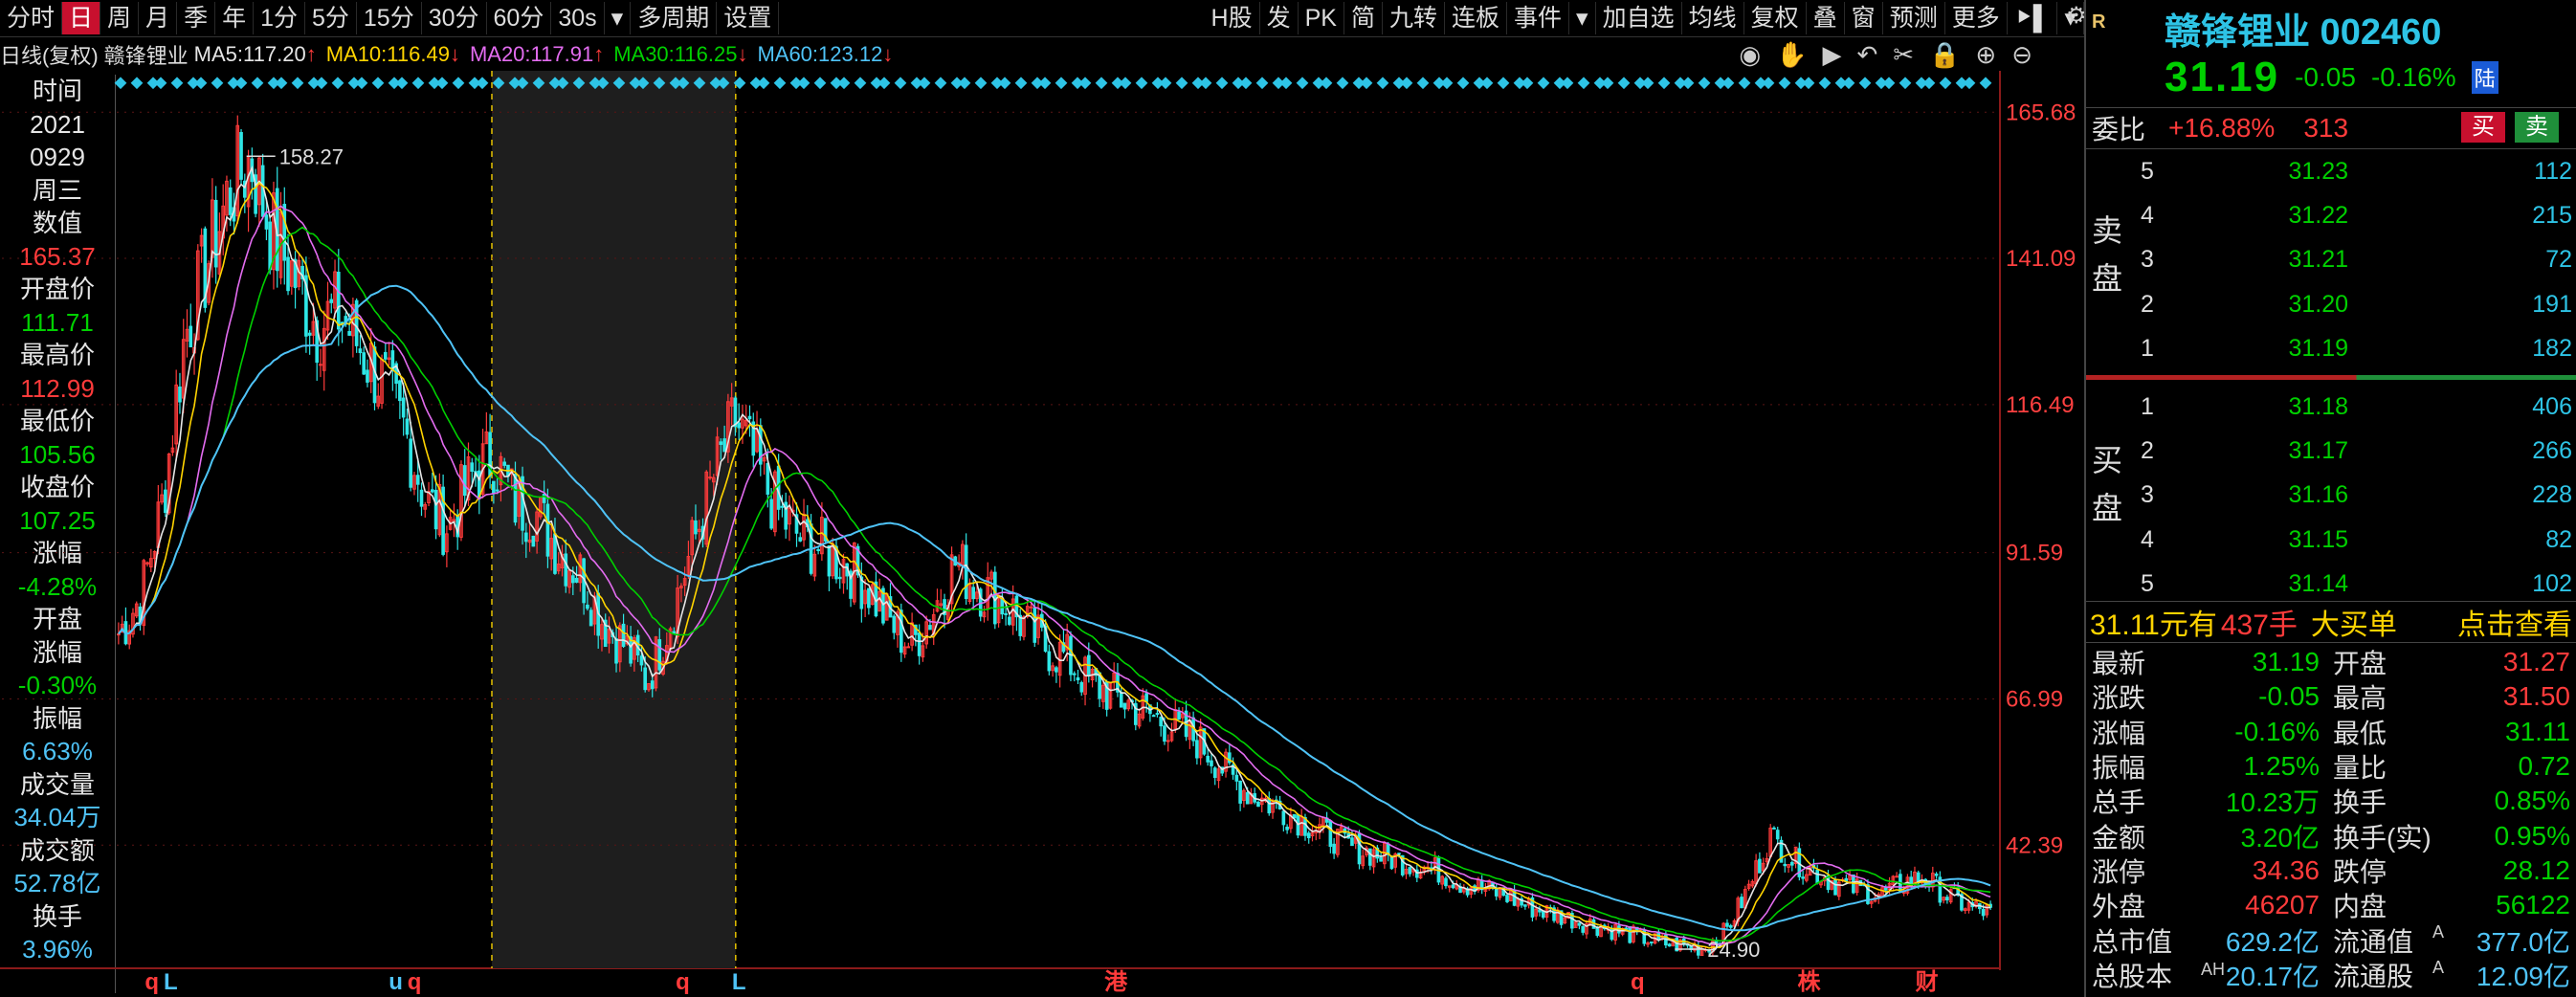  What do you see at coordinates (2484, 77) in the screenshot?
I see `lu-badge: 陆` at bounding box center [2484, 77].